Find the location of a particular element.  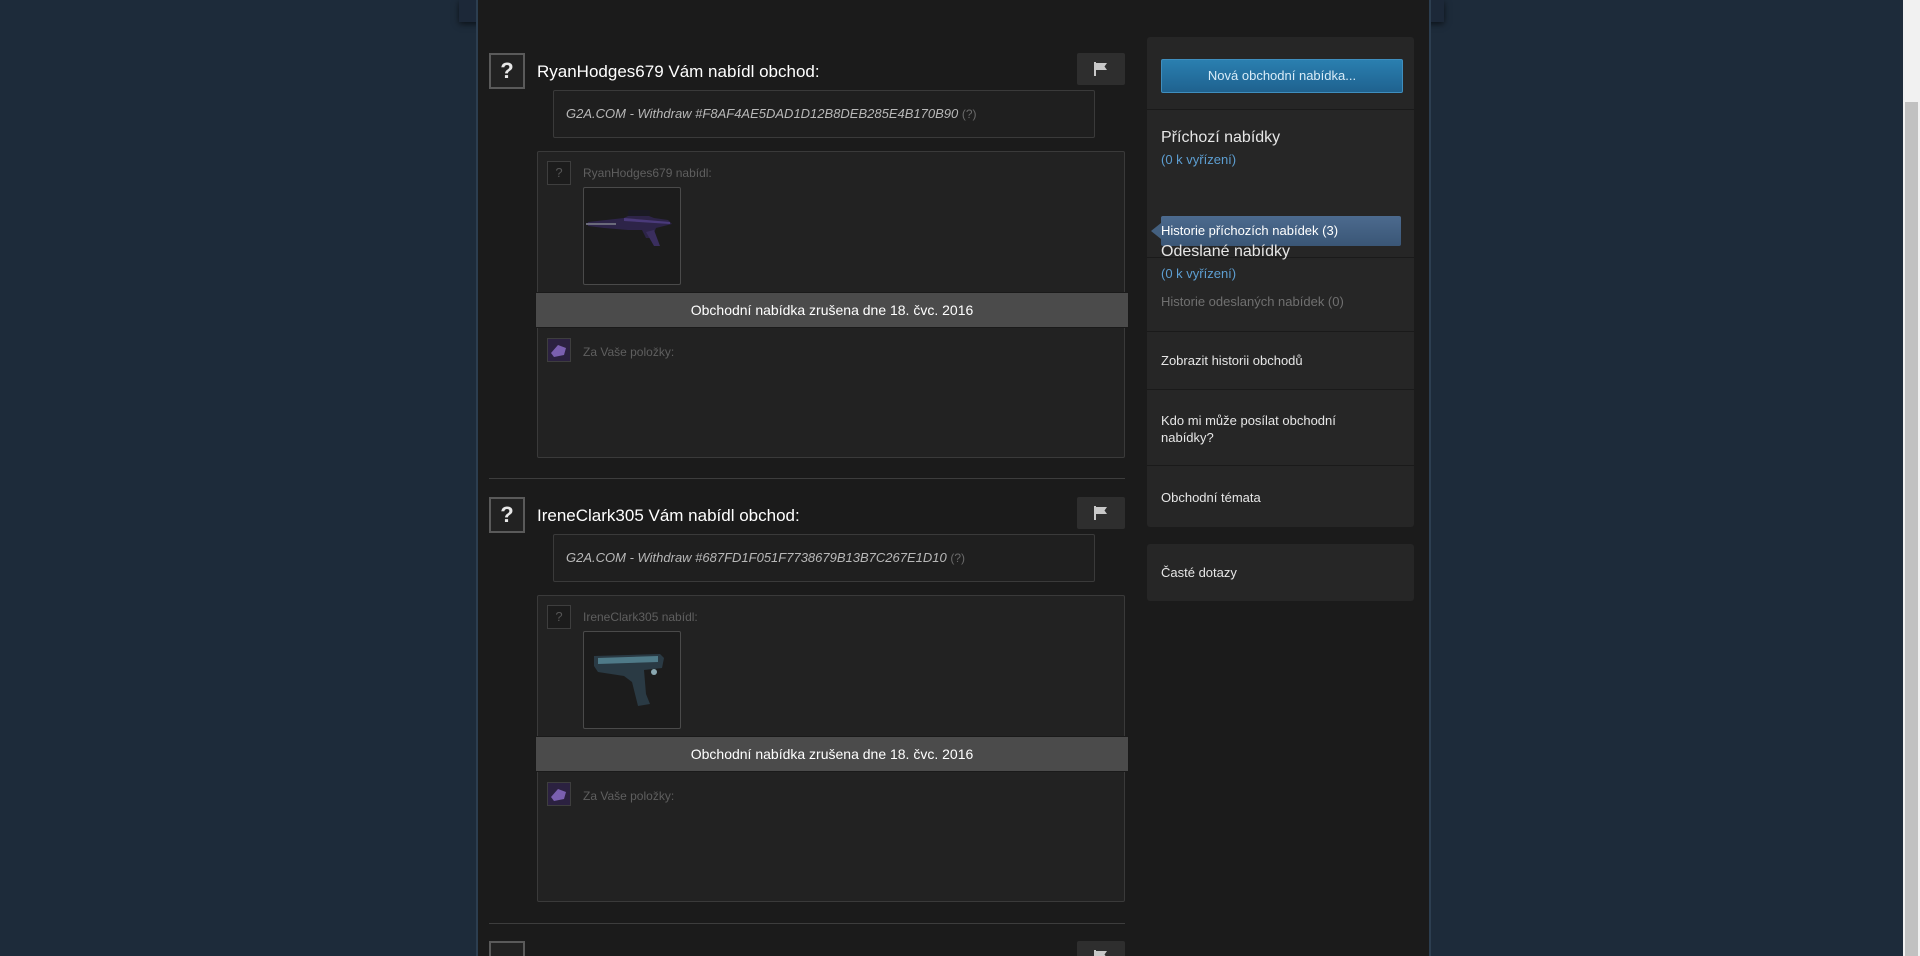

scrollbar-thumb is located at coordinates (1911, 529).